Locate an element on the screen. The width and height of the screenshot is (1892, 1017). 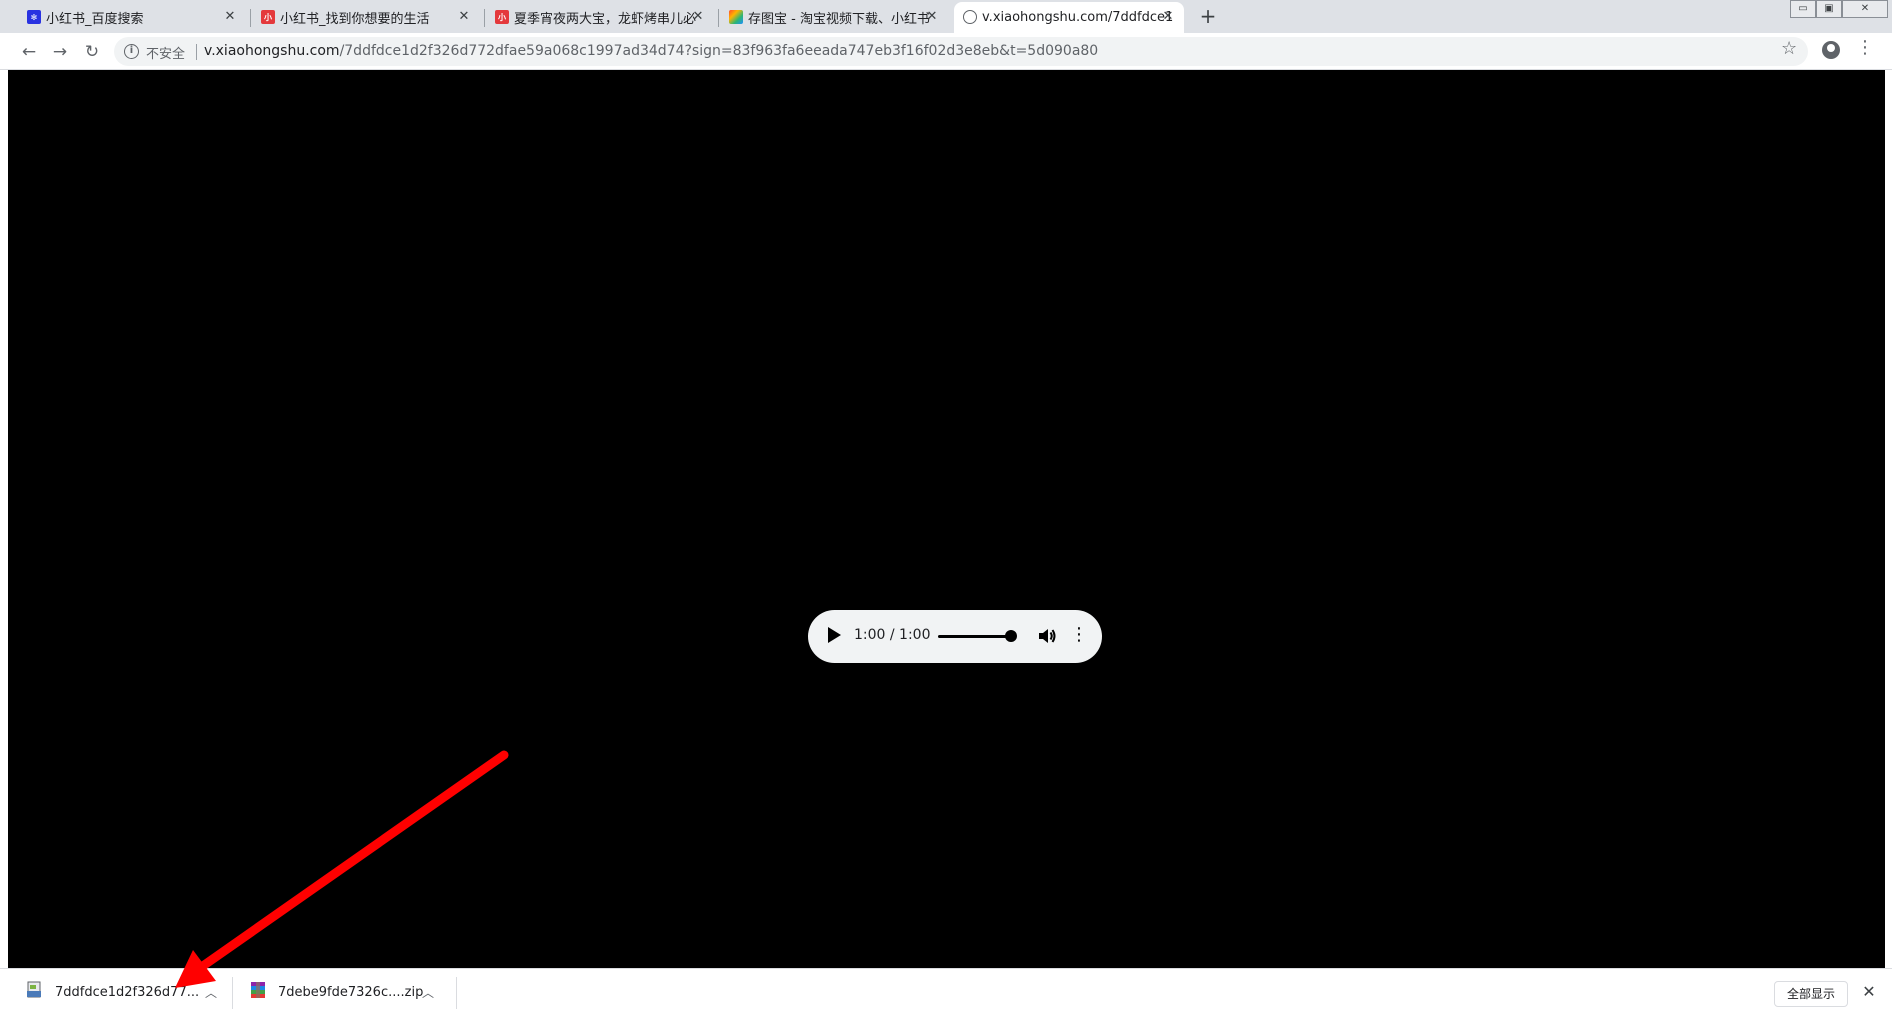
tab-title: 存图宝 - 淘宝视频下载、小红书 is located at coordinates (839, 19).